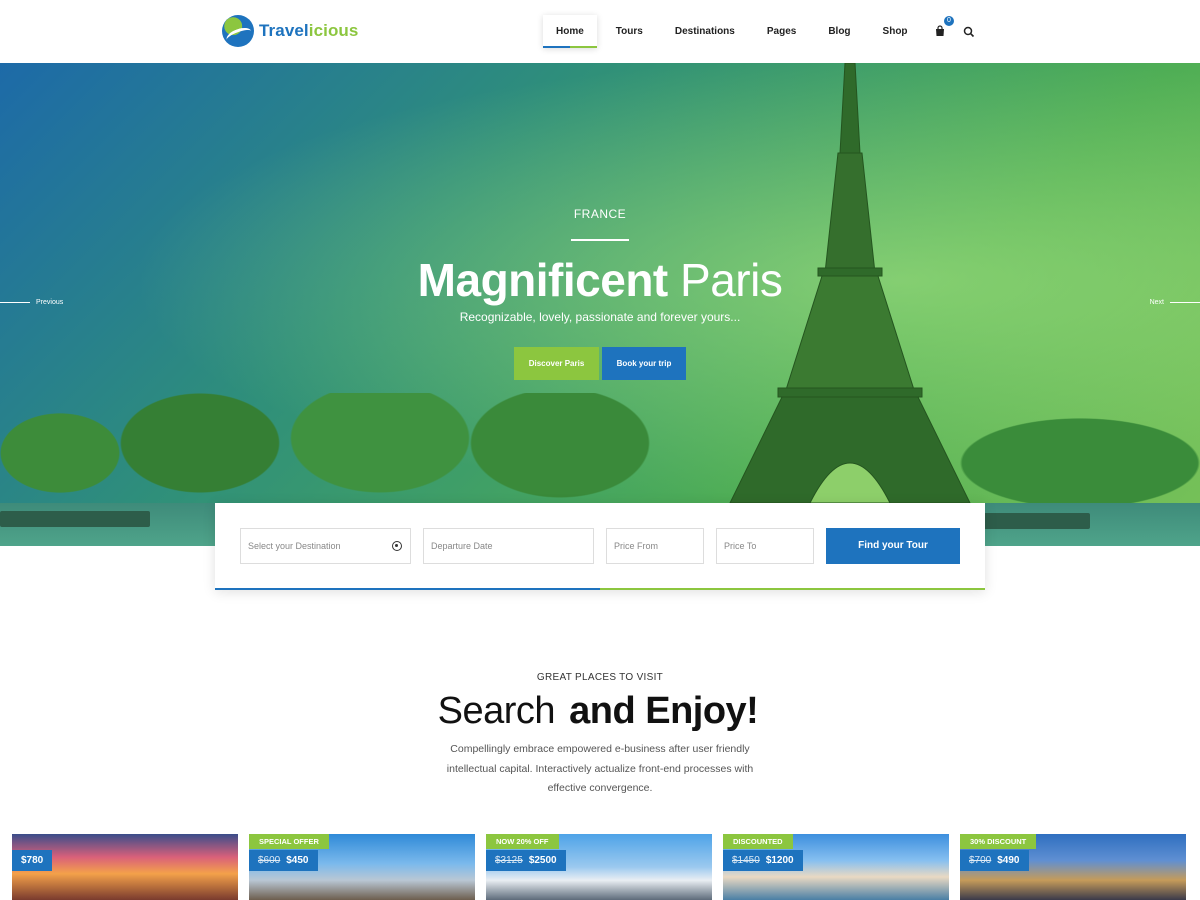 This screenshot has width=1200, height=900. Describe the element at coordinates (705, 31) in the screenshot. I see `nav-item-destinations: Destinations` at that location.